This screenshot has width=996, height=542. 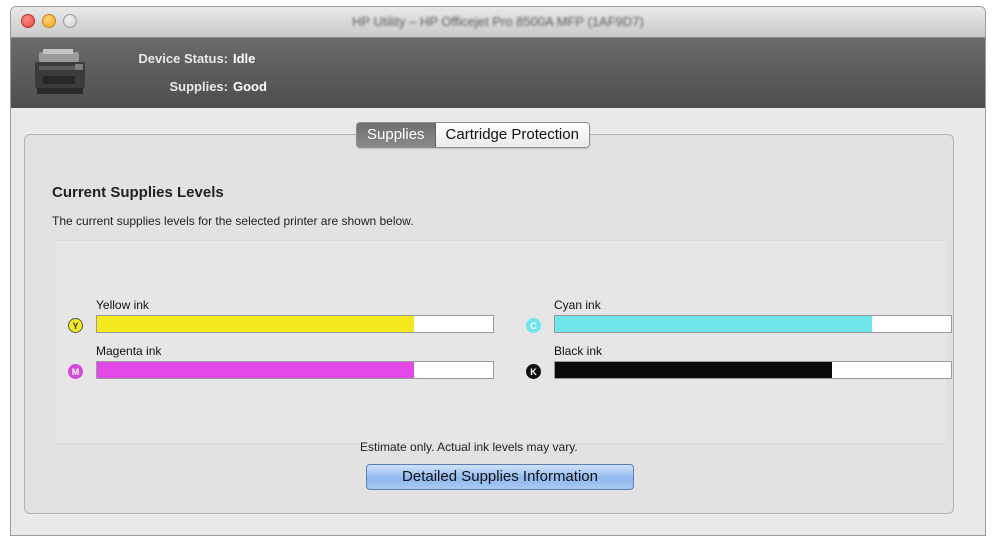 What do you see at coordinates (183, 58) in the screenshot?
I see `device-status-label: Device Status:` at bounding box center [183, 58].